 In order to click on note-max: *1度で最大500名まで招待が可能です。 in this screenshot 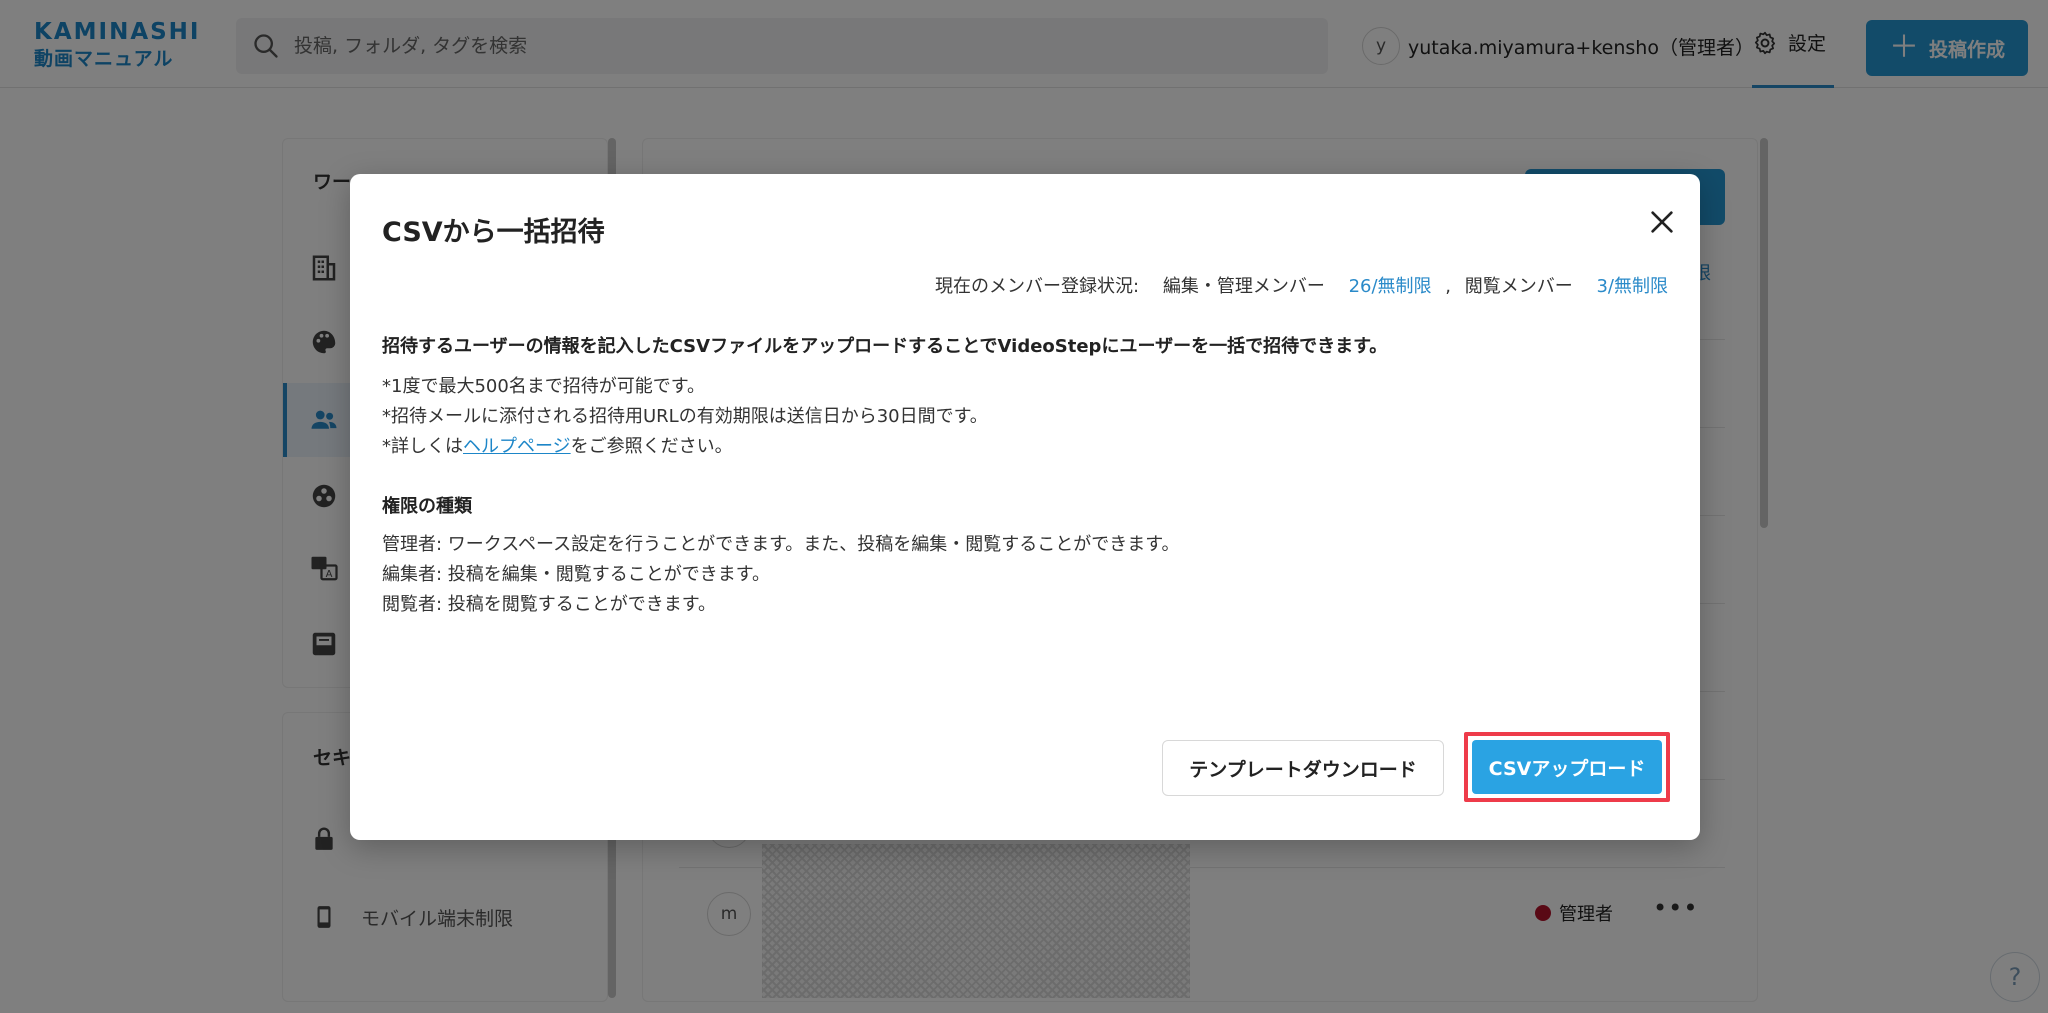, I will do `click(544, 386)`.